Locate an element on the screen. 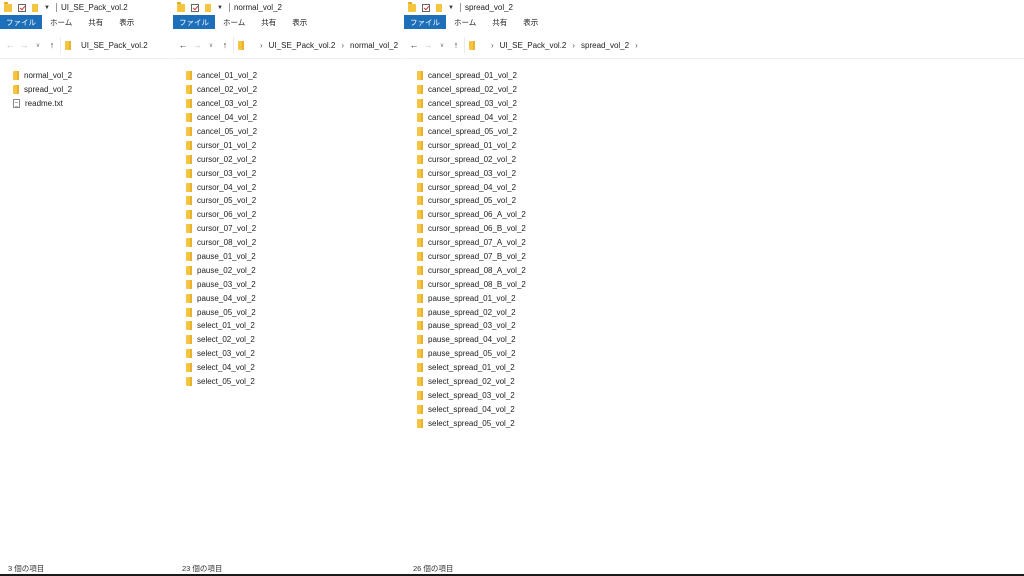 This screenshot has height=576, width=1024. list-item: select_spread_03_vol_2 is located at coordinates (720, 395).